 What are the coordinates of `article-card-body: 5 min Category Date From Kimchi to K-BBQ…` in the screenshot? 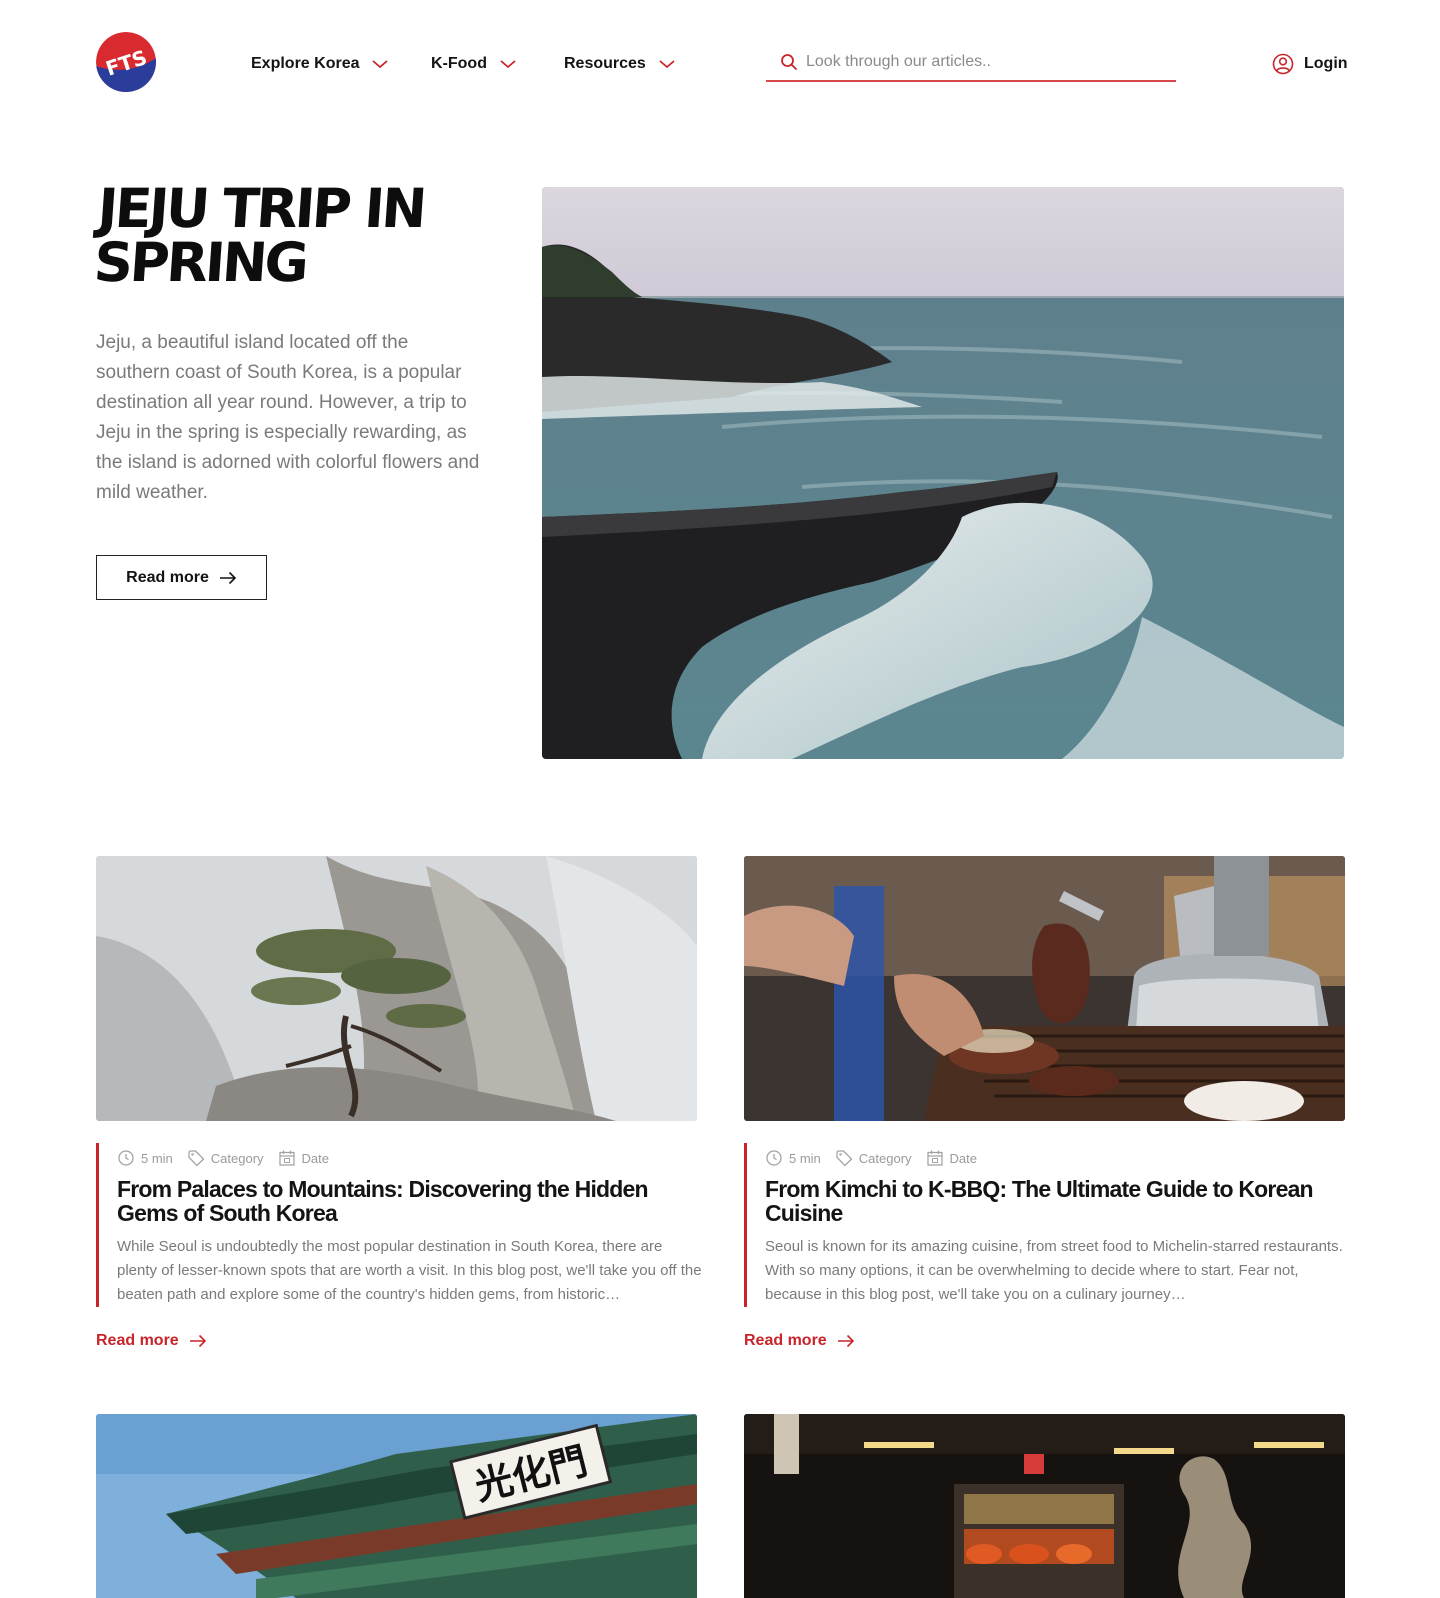 It's located at (1044, 1225).